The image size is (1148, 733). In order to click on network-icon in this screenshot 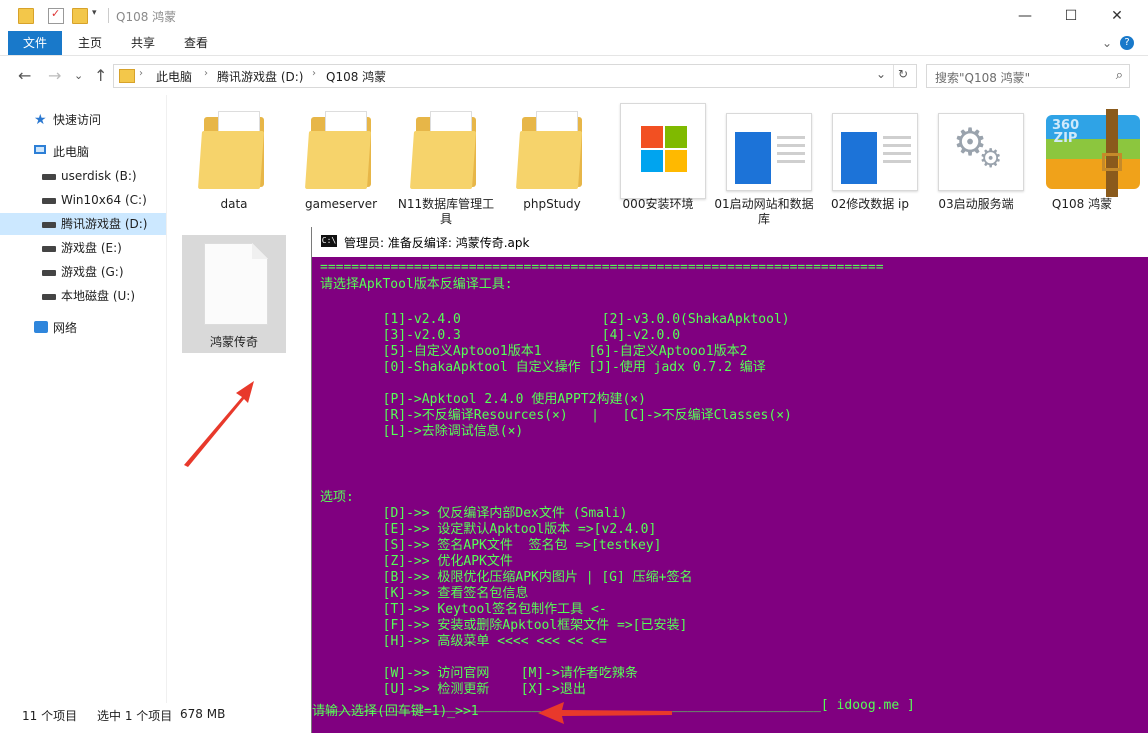, I will do `click(41, 327)`.